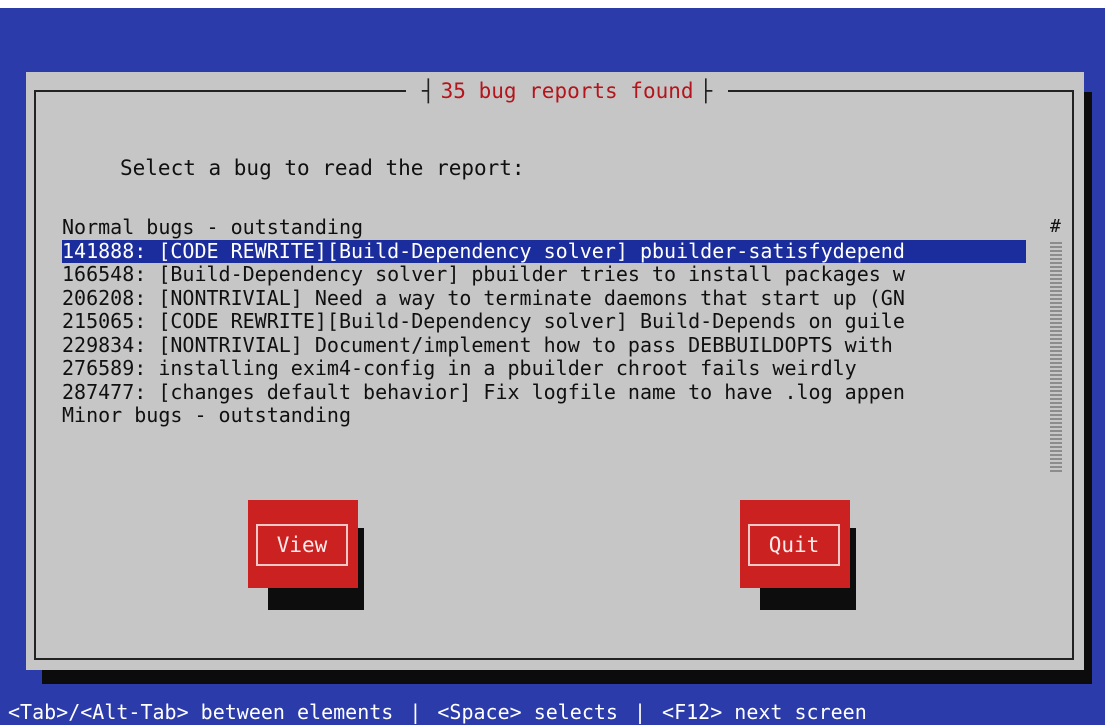 Image resolution: width=1105 pixels, height=725 pixels. What do you see at coordinates (527, 711) in the screenshot?
I see `help-space-hint: <Space> selects` at bounding box center [527, 711].